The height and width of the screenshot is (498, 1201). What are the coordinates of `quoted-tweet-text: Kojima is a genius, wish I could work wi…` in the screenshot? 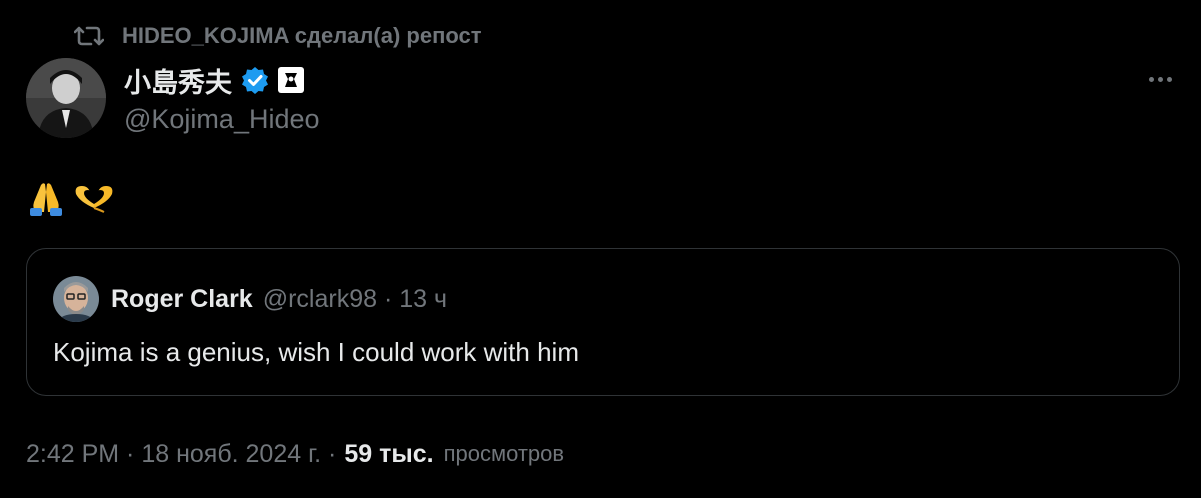 It's located at (316, 352).